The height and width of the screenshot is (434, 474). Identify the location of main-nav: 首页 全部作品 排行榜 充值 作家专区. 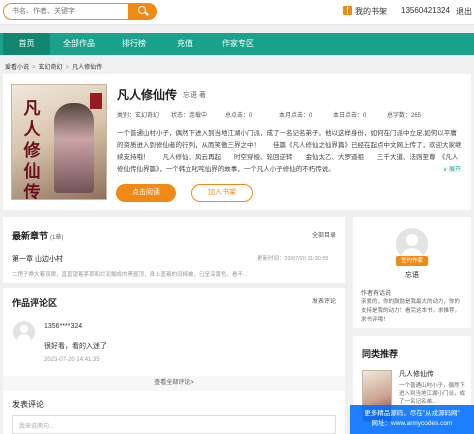
(237, 44).